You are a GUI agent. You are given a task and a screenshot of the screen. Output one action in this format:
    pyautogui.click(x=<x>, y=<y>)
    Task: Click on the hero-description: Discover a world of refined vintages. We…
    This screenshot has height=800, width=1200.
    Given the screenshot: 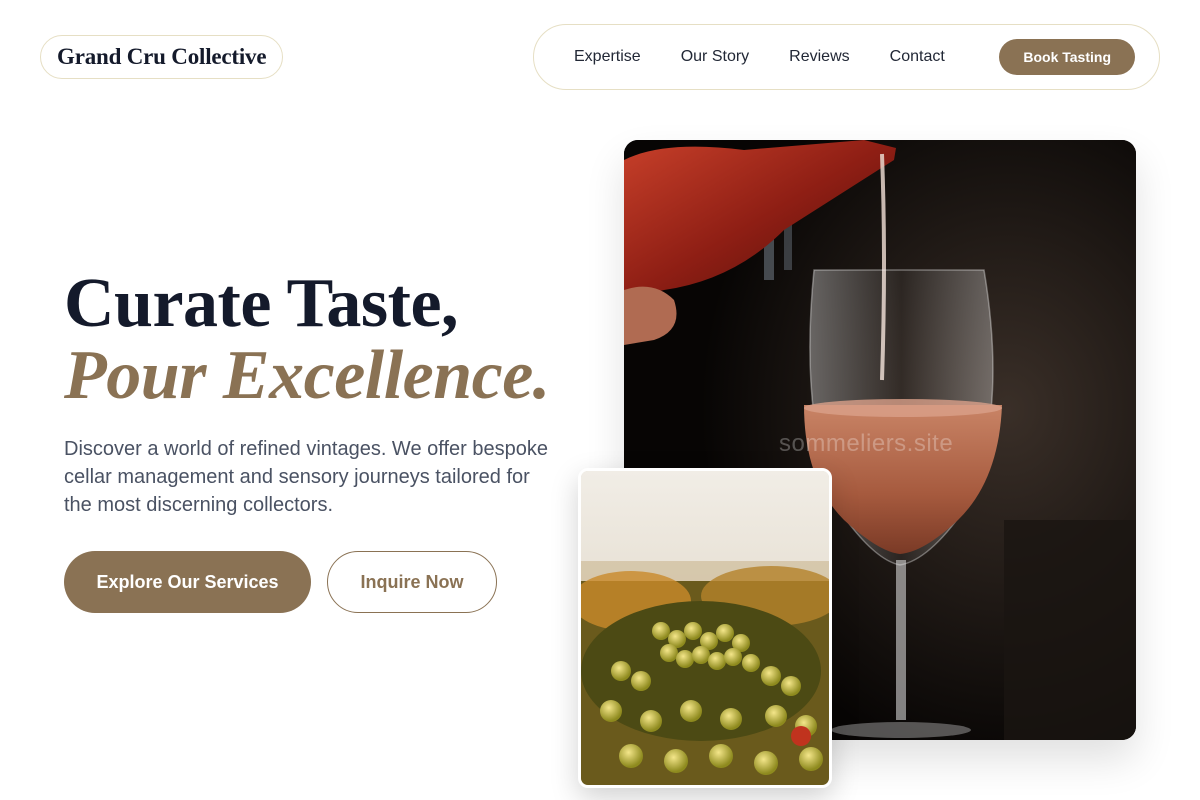 What is the action you would take?
    pyautogui.click(x=306, y=477)
    